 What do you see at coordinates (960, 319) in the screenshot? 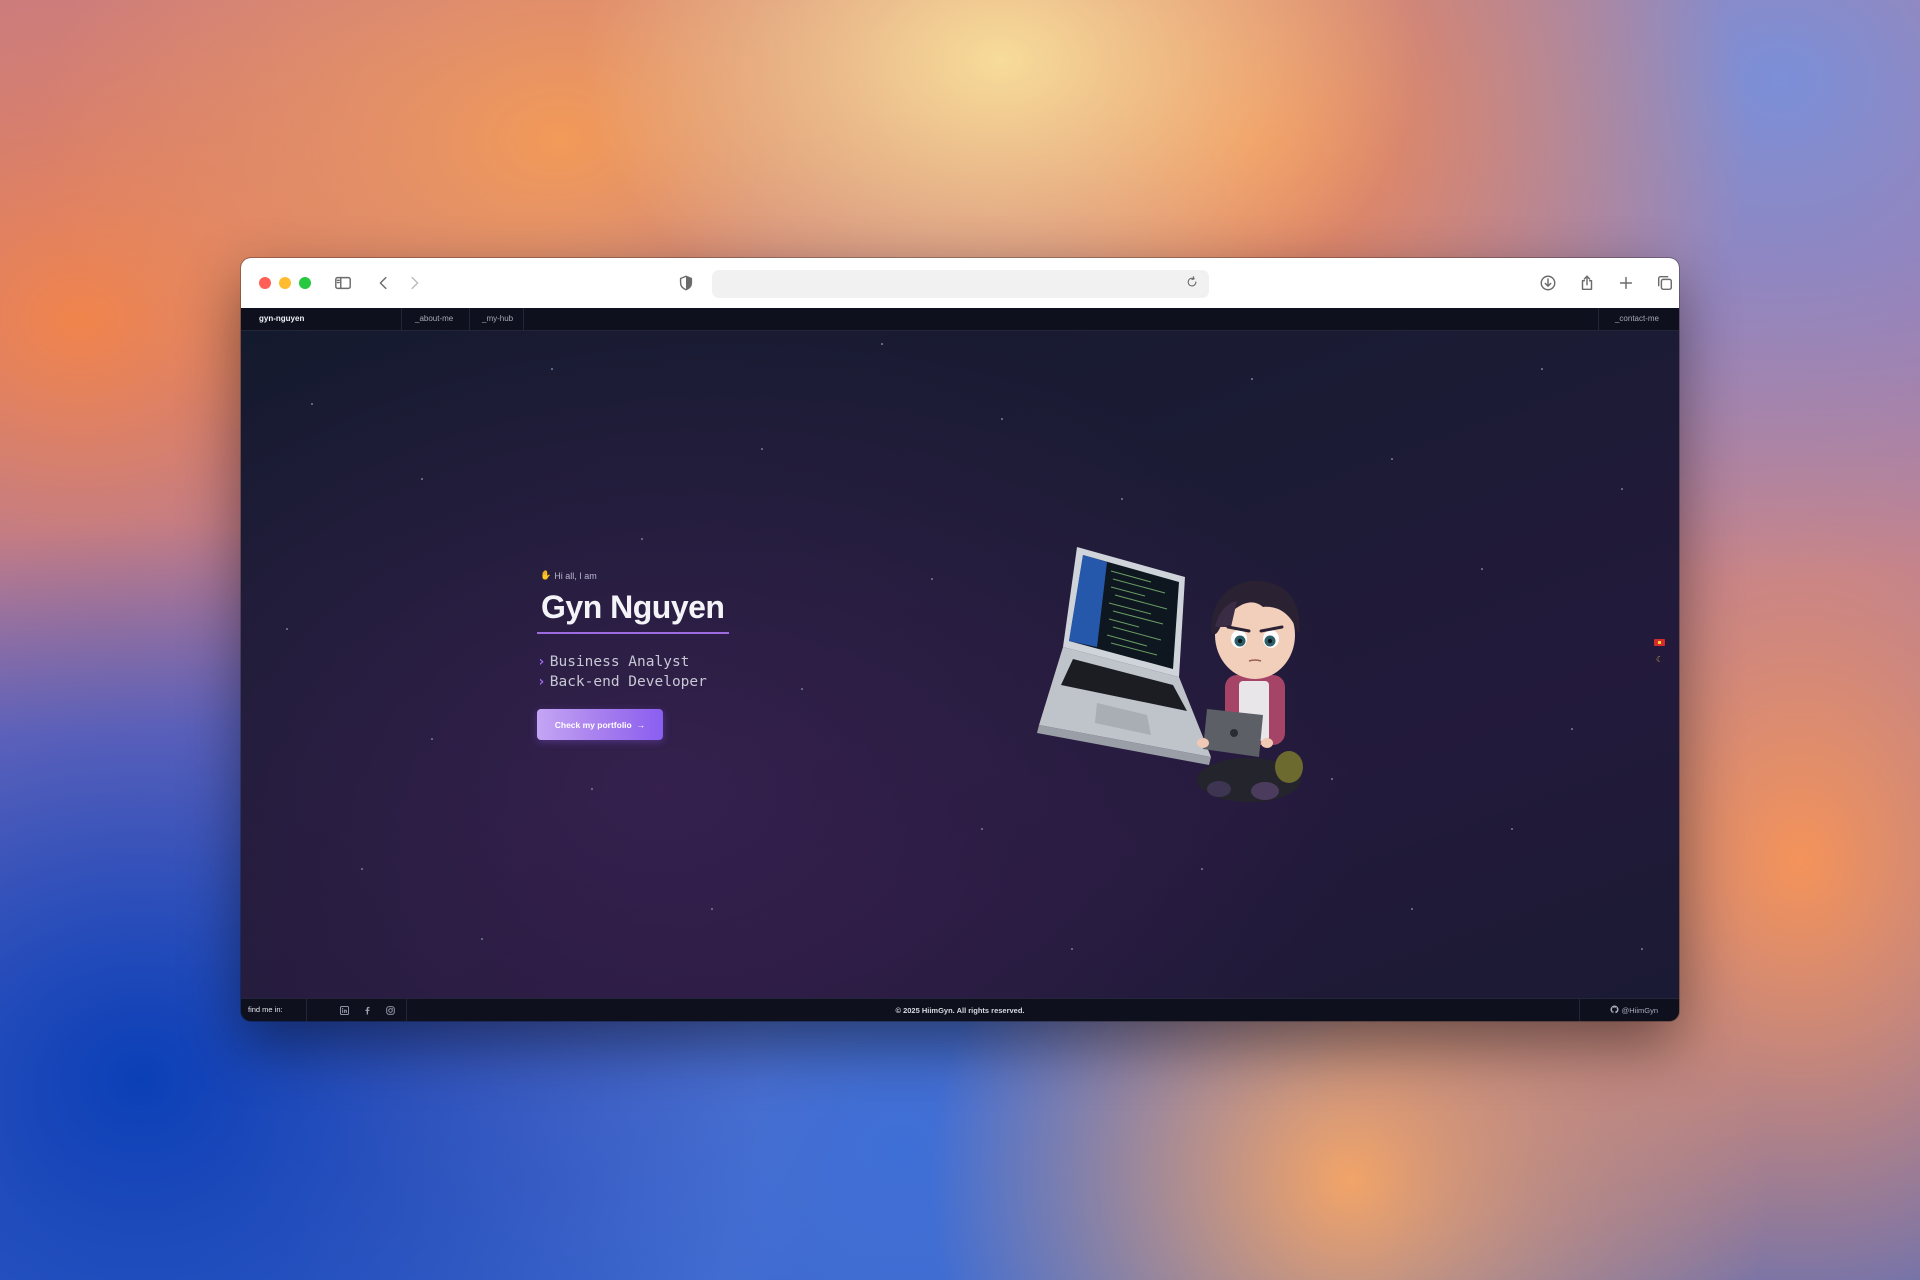
I see `top-nav: gyn-nguyen _about-me _my-hub _contact-me` at bounding box center [960, 319].